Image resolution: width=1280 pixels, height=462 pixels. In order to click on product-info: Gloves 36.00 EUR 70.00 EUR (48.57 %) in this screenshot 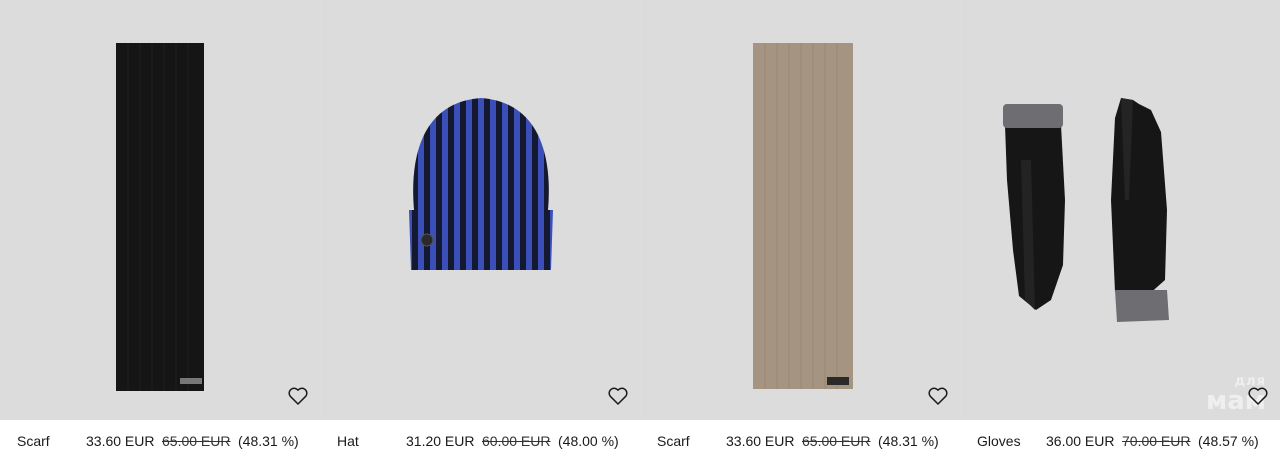, I will do `click(1120, 441)`.